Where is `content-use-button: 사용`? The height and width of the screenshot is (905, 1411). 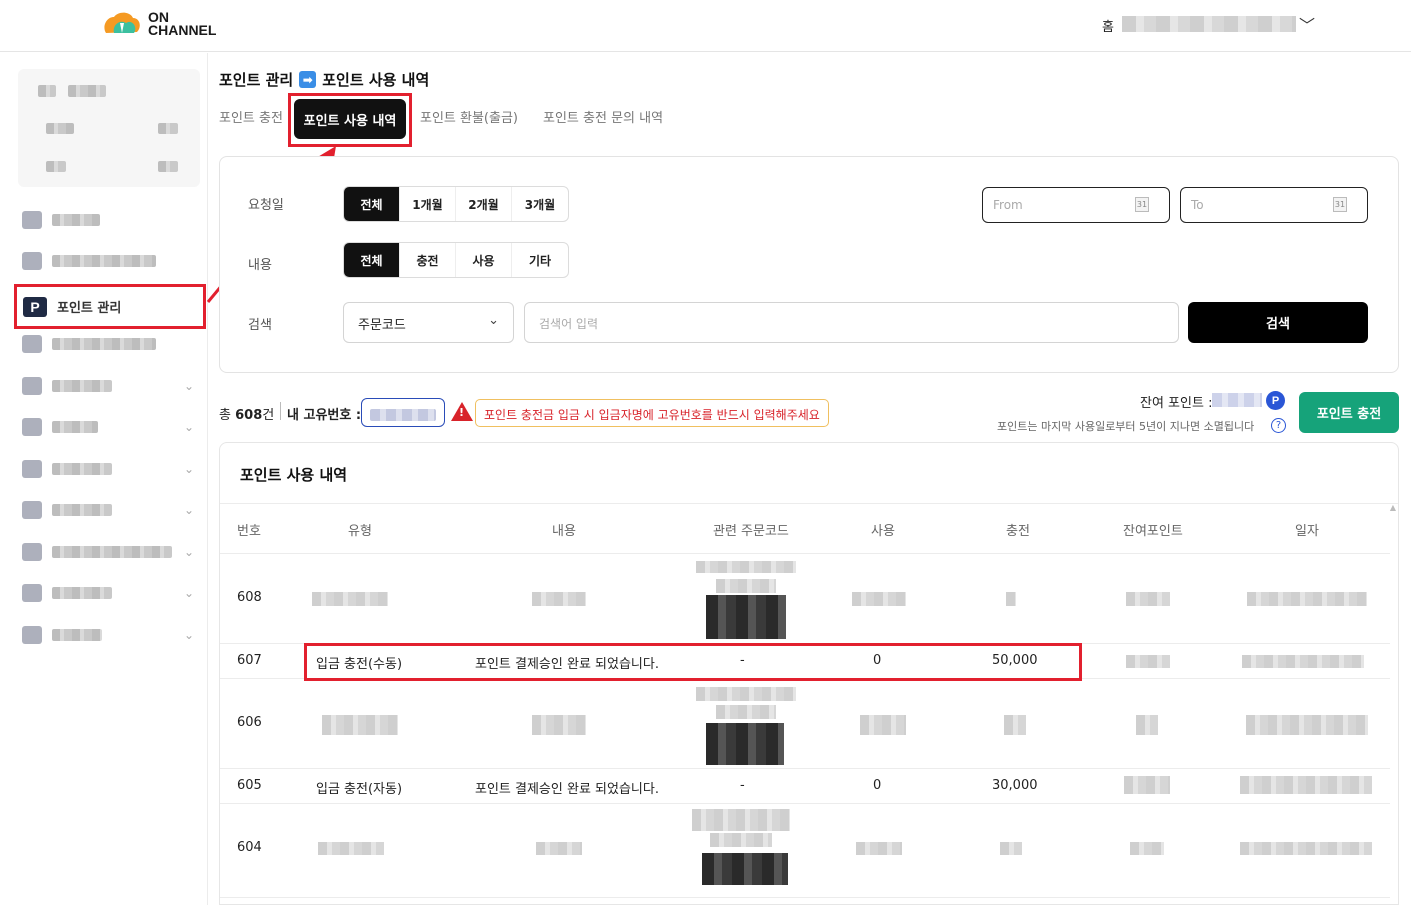 content-use-button: 사용 is located at coordinates (484, 260).